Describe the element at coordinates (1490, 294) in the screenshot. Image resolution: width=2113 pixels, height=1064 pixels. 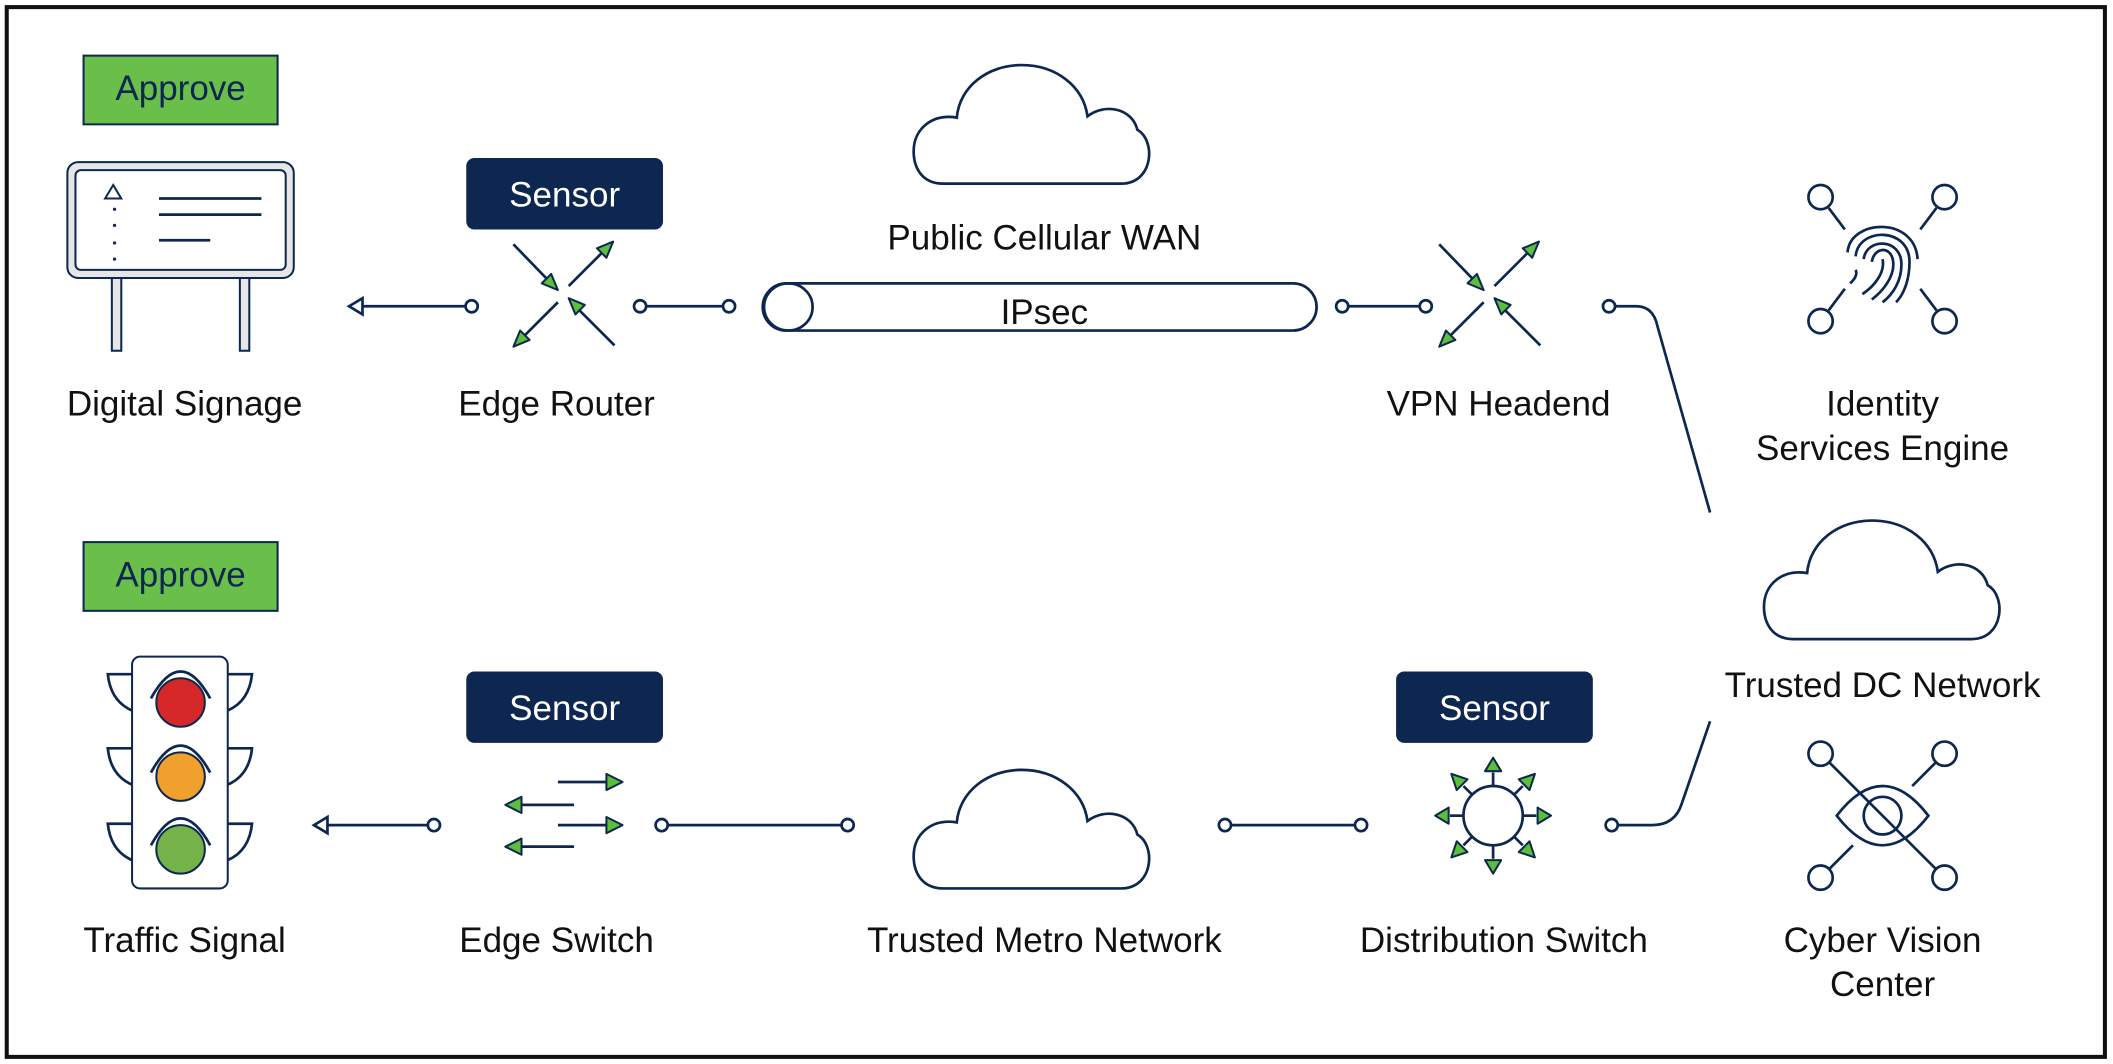
I see `vpn-headend-icon` at that location.